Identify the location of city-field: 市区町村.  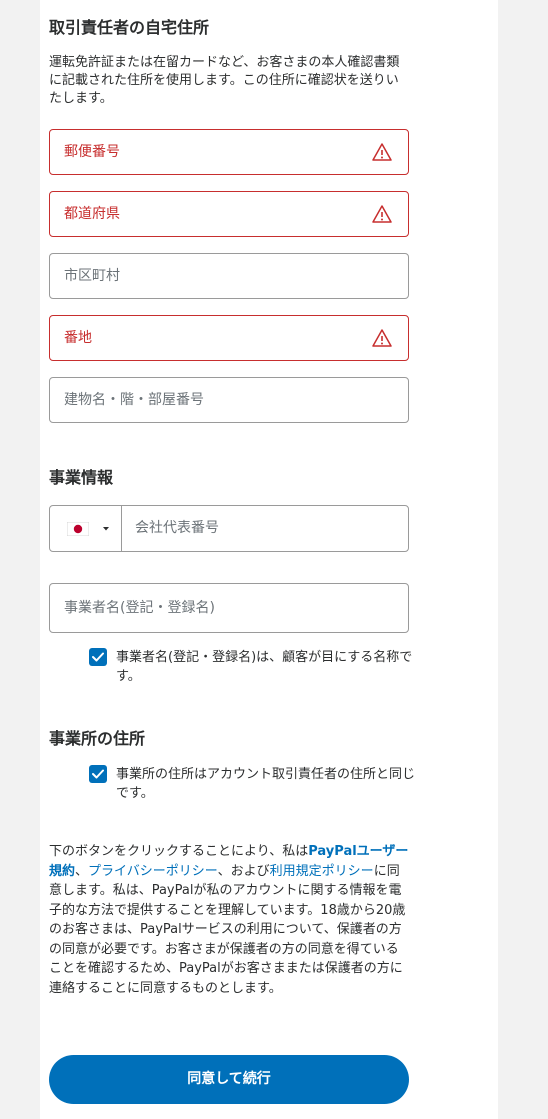
(229, 276).